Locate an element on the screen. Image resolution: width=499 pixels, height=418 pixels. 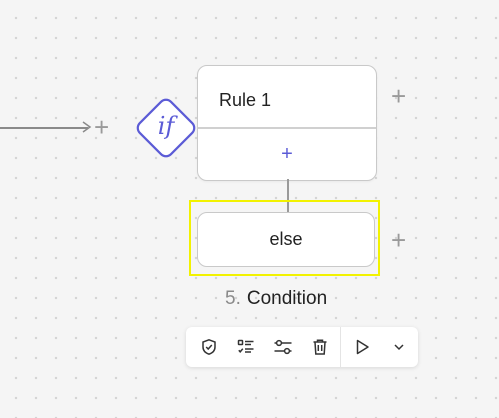
checklist-button is located at coordinates (245, 347).